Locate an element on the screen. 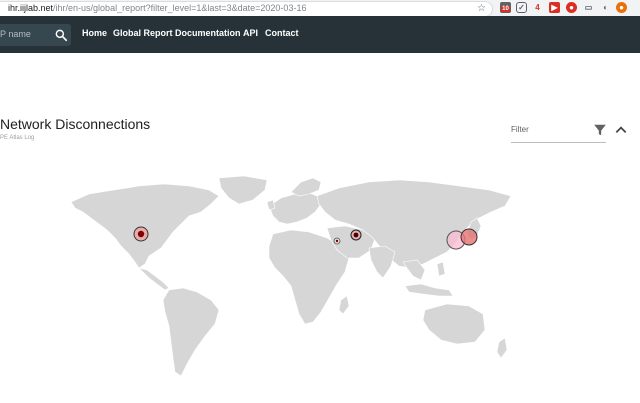 The width and height of the screenshot is (640, 403). scandinavia is located at coordinates (306, 187).